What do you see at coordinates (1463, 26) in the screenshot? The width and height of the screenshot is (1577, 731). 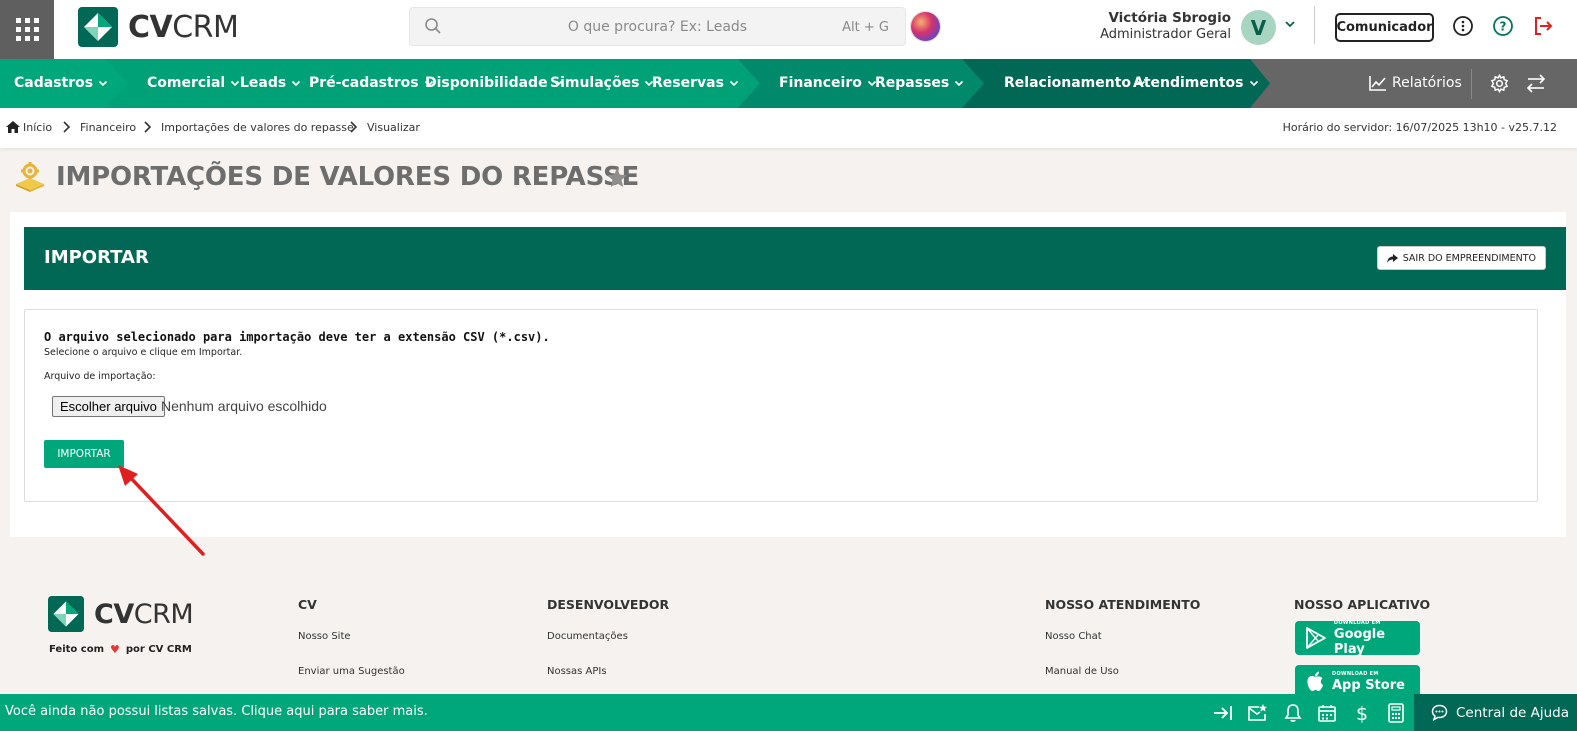 I see `info-icon` at bounding box center [1463, 26].